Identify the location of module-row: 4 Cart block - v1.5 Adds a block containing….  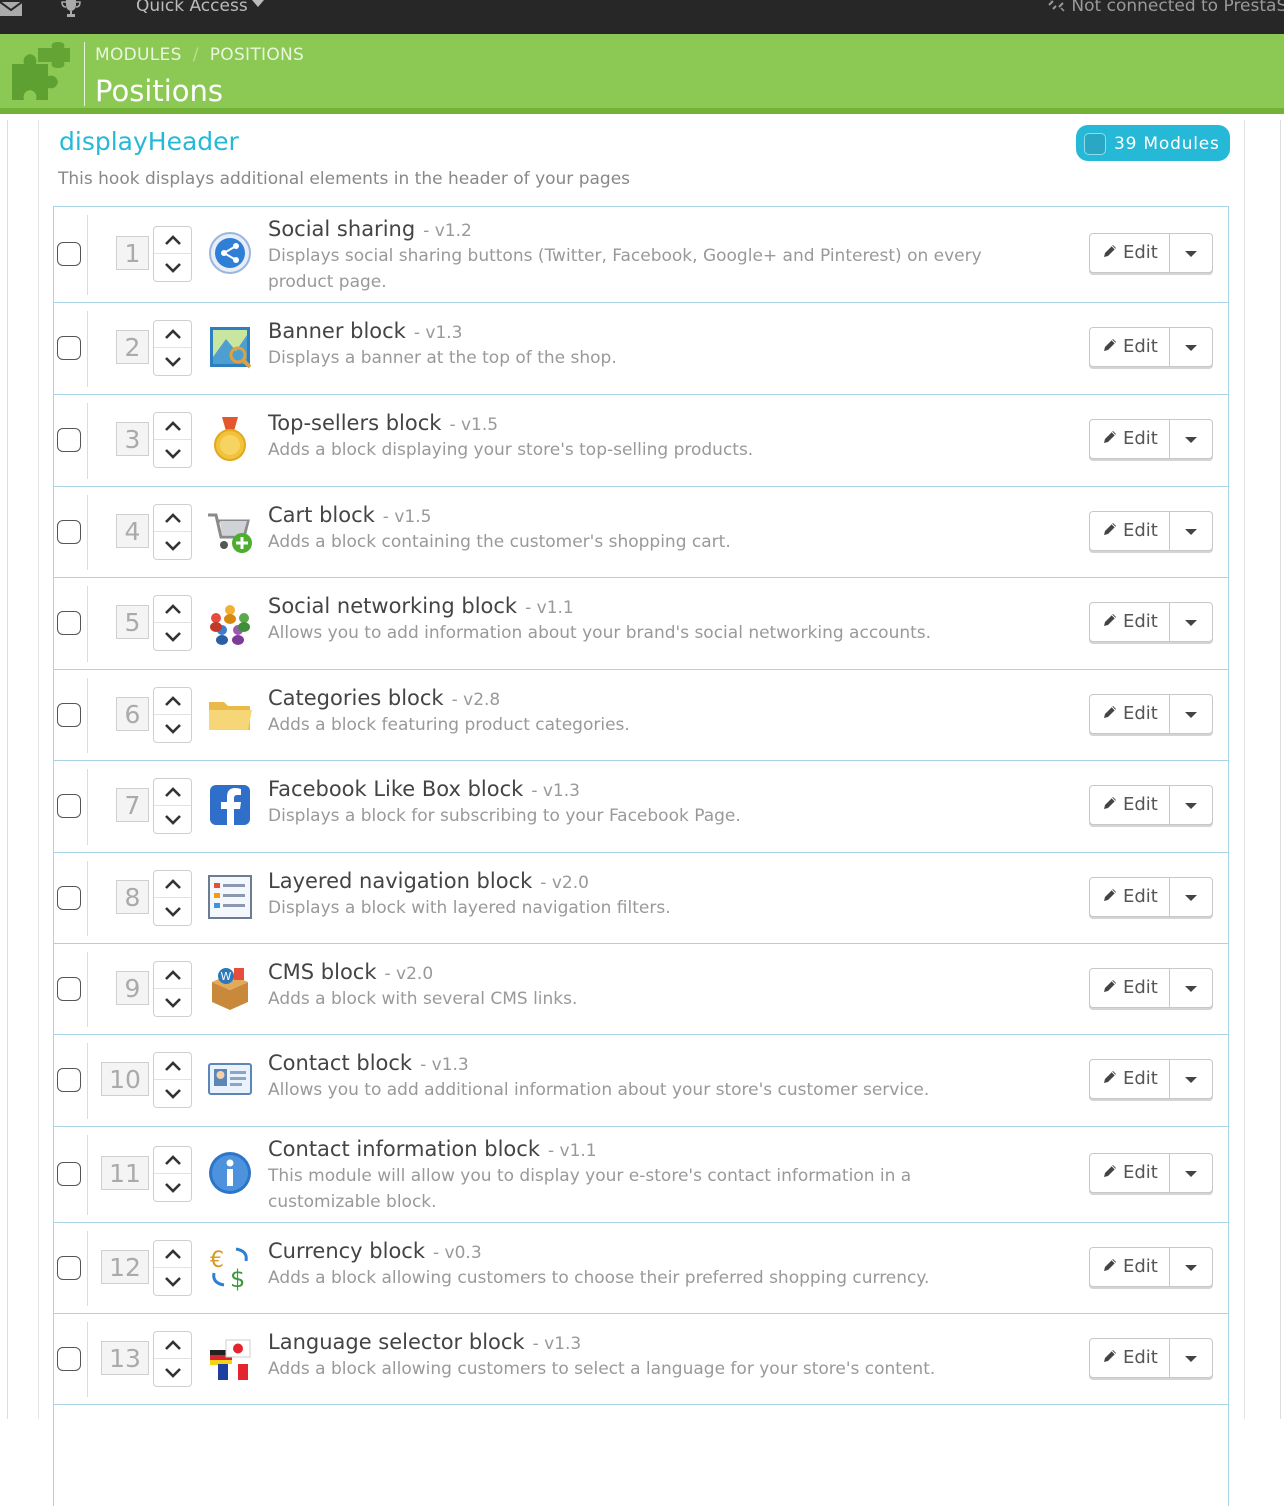
(641, 531).